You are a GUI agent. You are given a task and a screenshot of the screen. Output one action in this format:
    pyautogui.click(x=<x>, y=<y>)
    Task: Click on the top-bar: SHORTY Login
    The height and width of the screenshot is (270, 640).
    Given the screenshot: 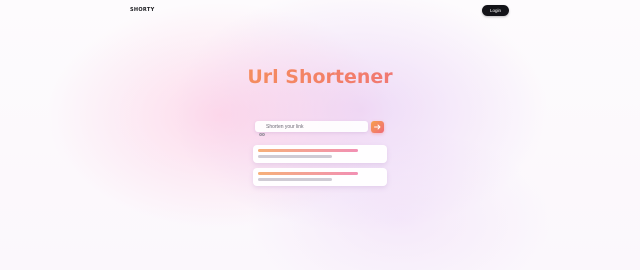 What is the action you would take?
    pyautogui.click(x=320, y=10)
    